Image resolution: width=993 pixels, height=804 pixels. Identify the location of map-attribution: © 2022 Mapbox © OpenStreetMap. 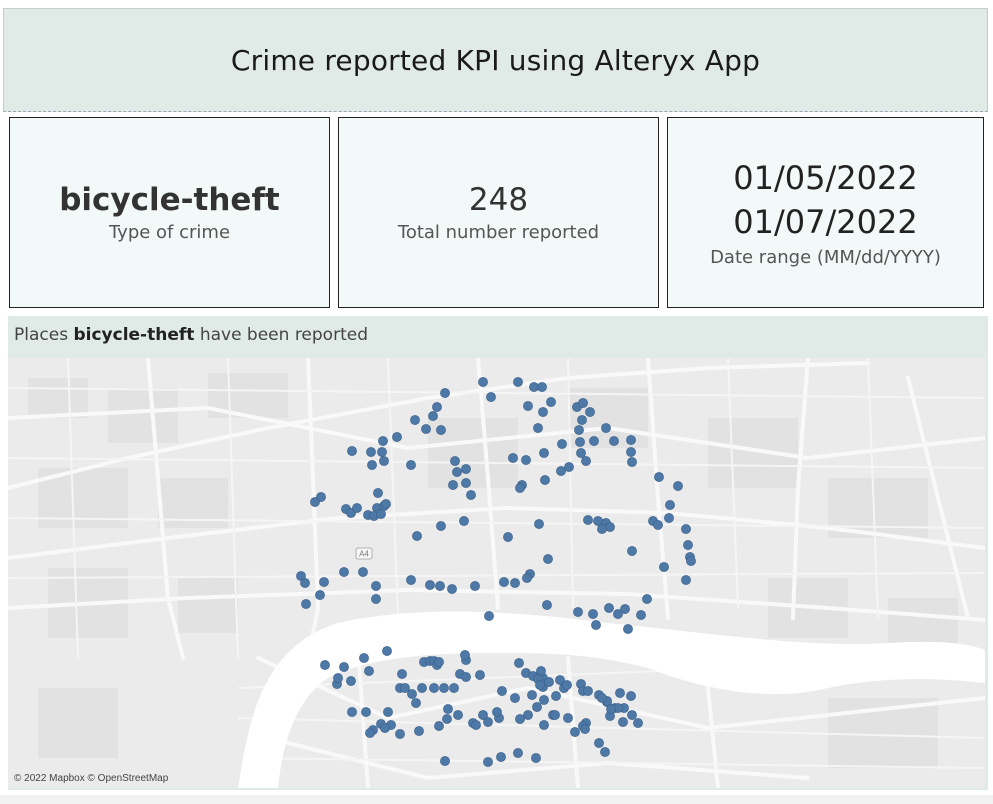
(91, 778).